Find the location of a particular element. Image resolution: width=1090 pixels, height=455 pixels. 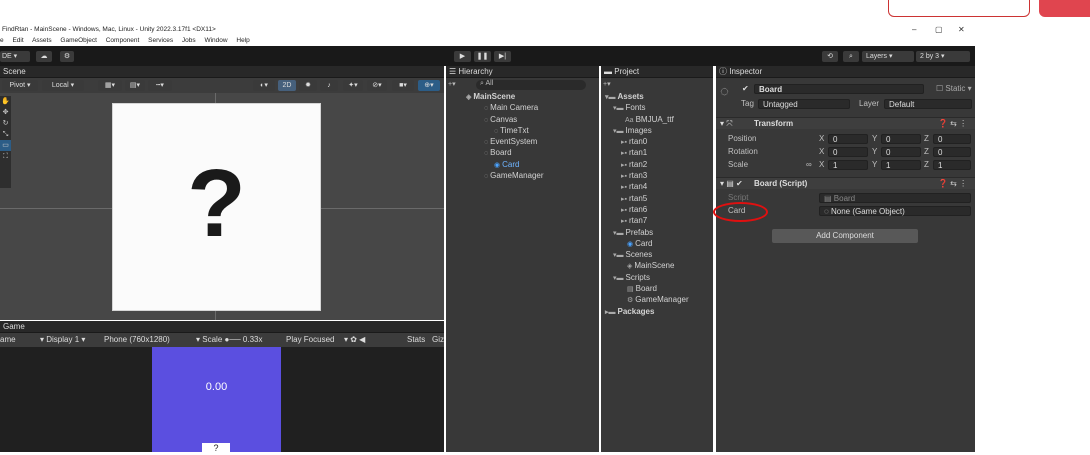

project-folder: ▸▬ Packages is located at coordinates (657, 312).